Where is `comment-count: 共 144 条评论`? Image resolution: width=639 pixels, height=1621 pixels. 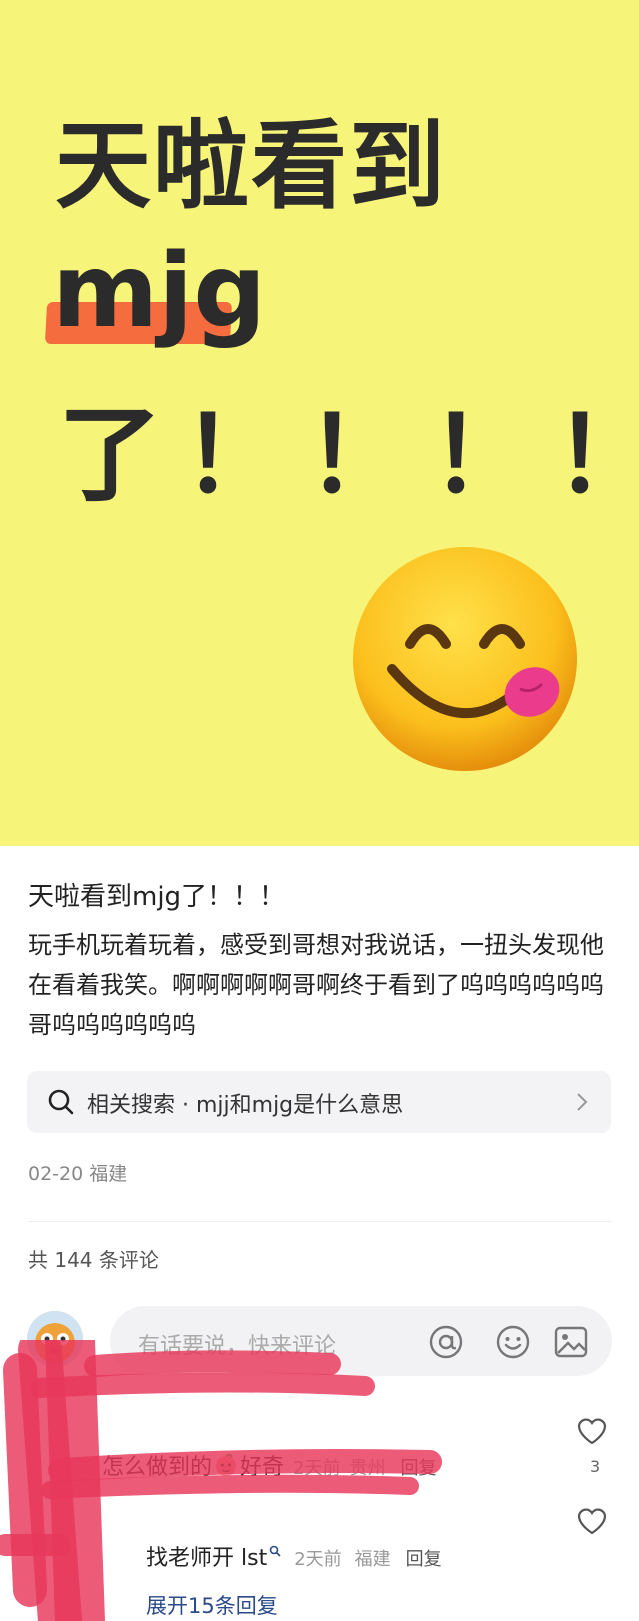
comment-count: 共 144 条评论 is located at coordinates (93, 1260).